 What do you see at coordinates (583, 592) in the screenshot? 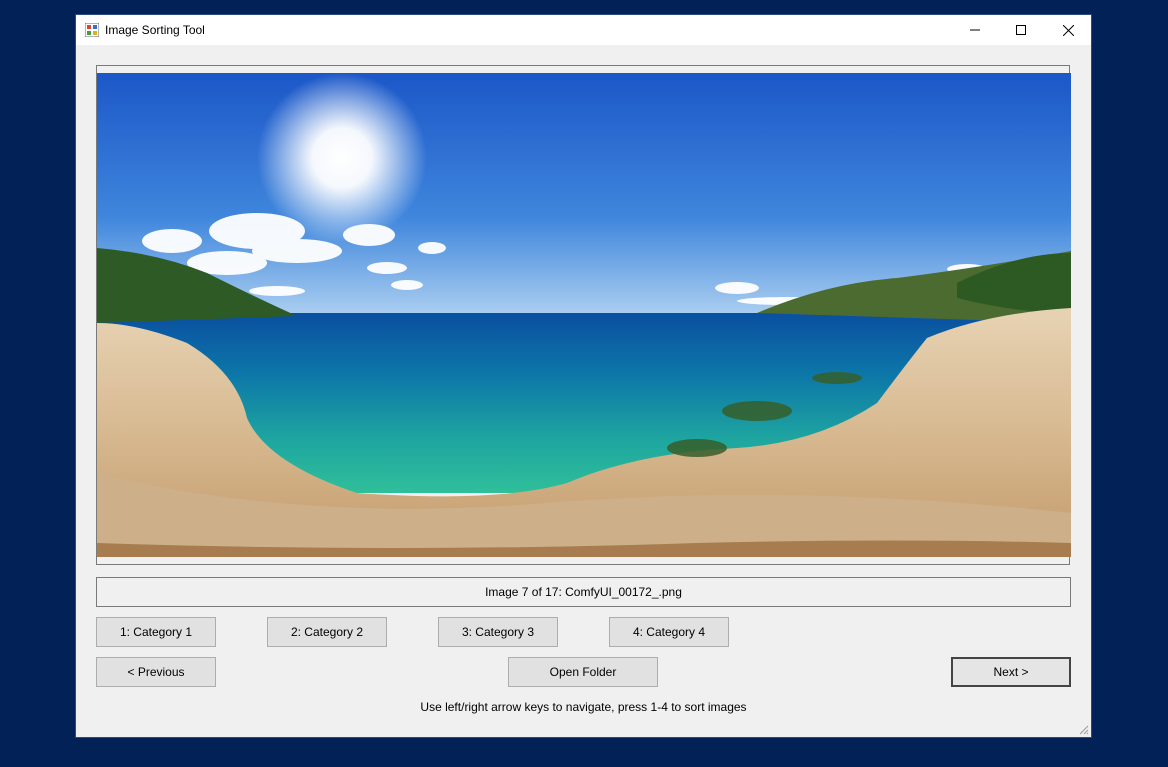
I see `status-bar: Image 7 of 17: ComfyUI_00172_.png` at bounding box center [583, 592].